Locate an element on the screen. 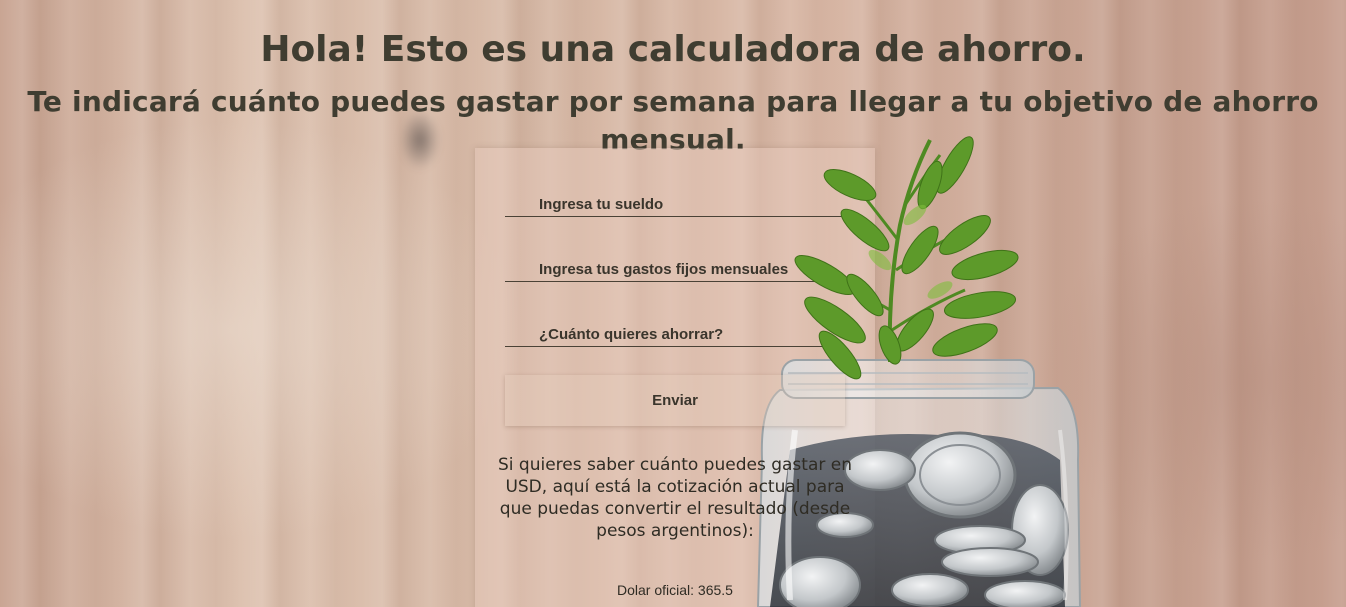  expenses-field: Ingresa tus gastos fijos mensuales is located at coordinates (675, 271).